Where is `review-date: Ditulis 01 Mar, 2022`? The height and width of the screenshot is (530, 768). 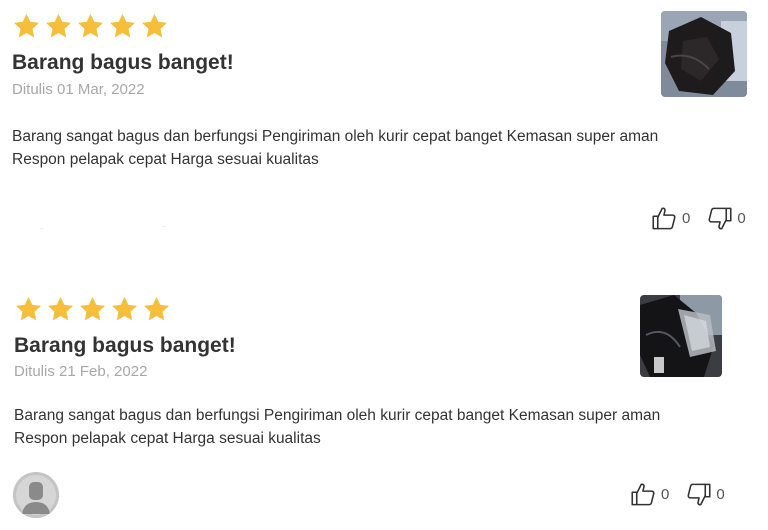
review-date: Ditulis 01 Mar, 2022 is located at coordinates (78, 89).